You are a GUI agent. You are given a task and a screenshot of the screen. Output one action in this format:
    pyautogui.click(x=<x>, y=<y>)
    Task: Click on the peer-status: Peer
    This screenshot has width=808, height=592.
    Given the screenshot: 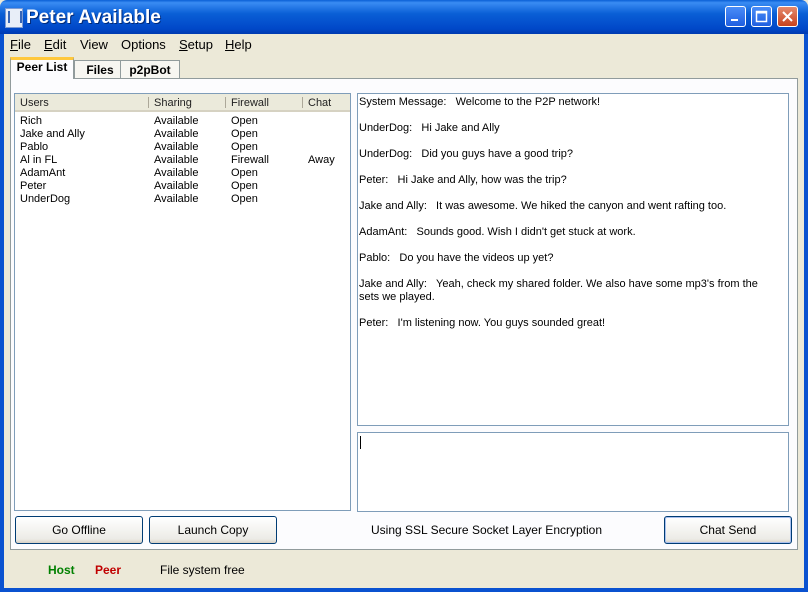 What is the action you would take?
    pyautogui.click(x=108, y=570)
    